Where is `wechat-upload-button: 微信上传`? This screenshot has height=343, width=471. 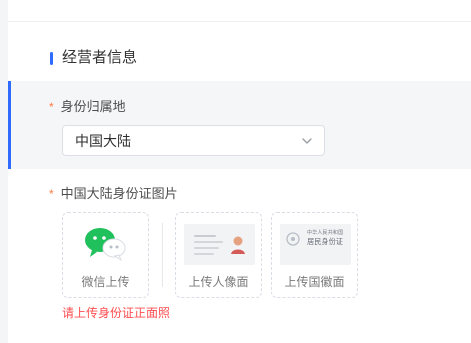
wechat-upload-button: 微信上传 is located at coordinates (105, 255).